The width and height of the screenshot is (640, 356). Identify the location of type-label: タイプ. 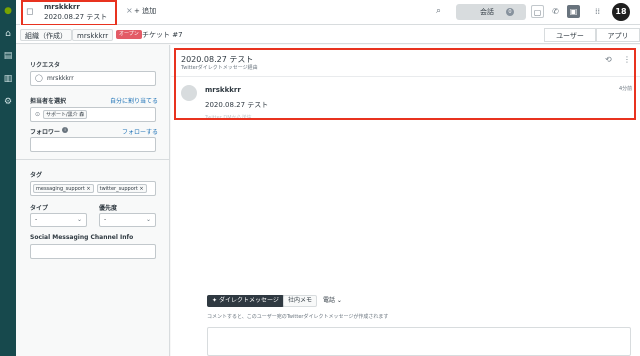
(39, 208).